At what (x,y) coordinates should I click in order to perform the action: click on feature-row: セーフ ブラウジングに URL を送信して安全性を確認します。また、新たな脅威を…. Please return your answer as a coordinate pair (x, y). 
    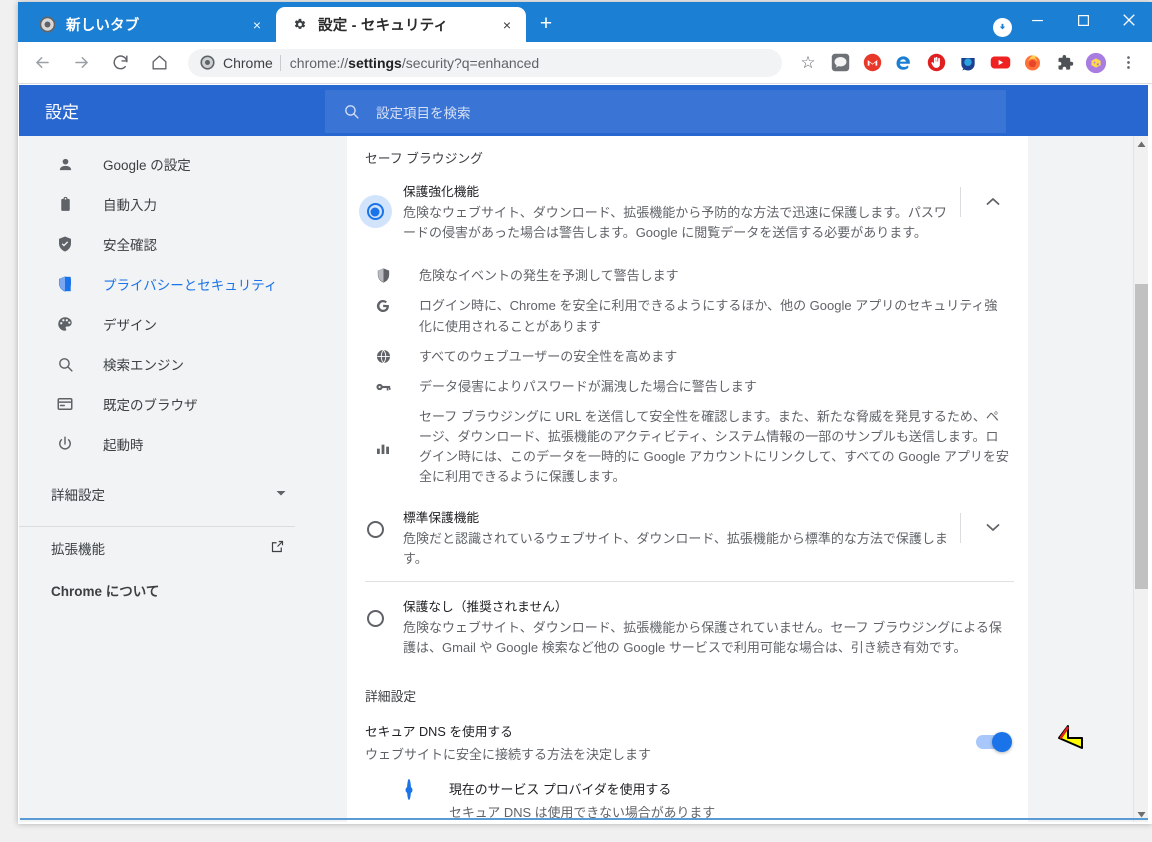
    Looking at the image, I should click on (687, 447).